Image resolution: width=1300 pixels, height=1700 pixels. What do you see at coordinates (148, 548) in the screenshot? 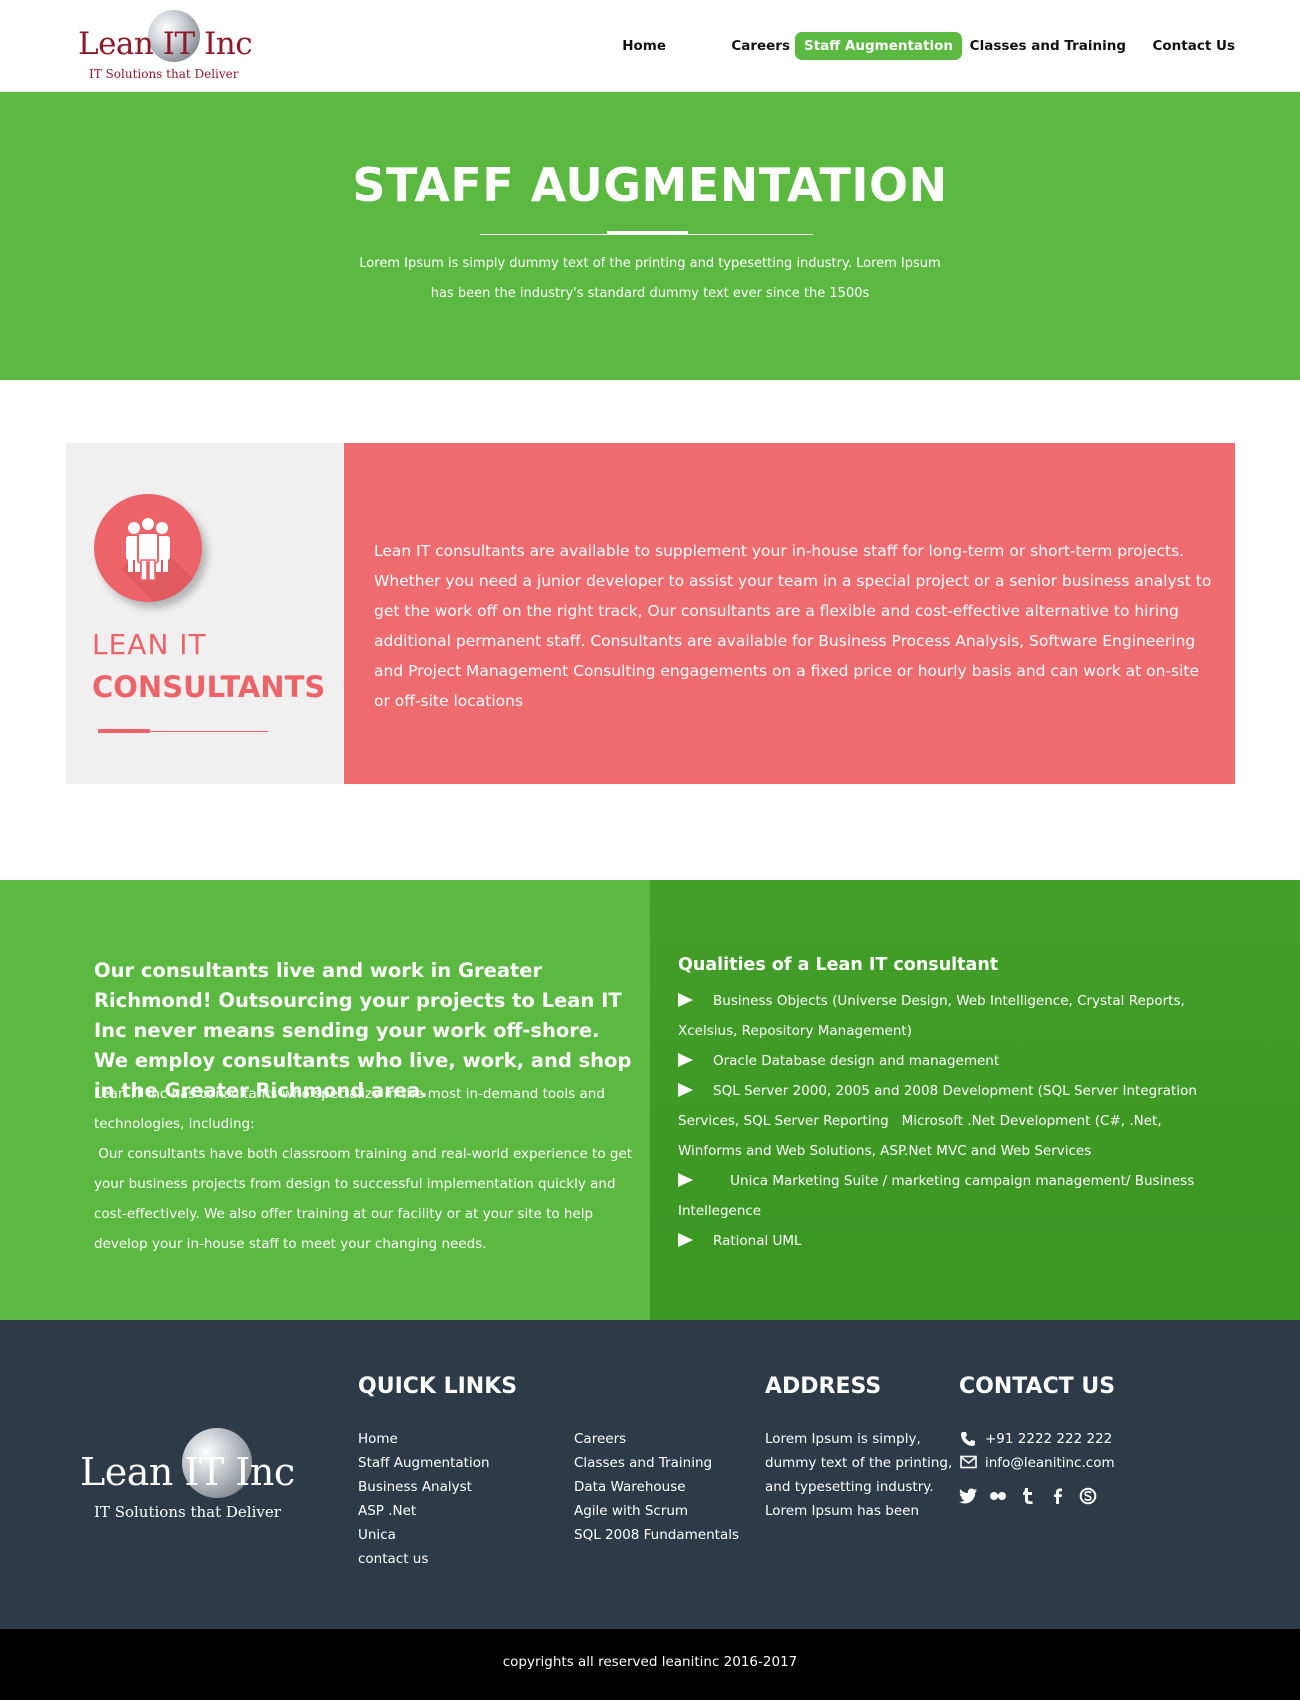
I see `team-icon` at bounding box center [148, 548].